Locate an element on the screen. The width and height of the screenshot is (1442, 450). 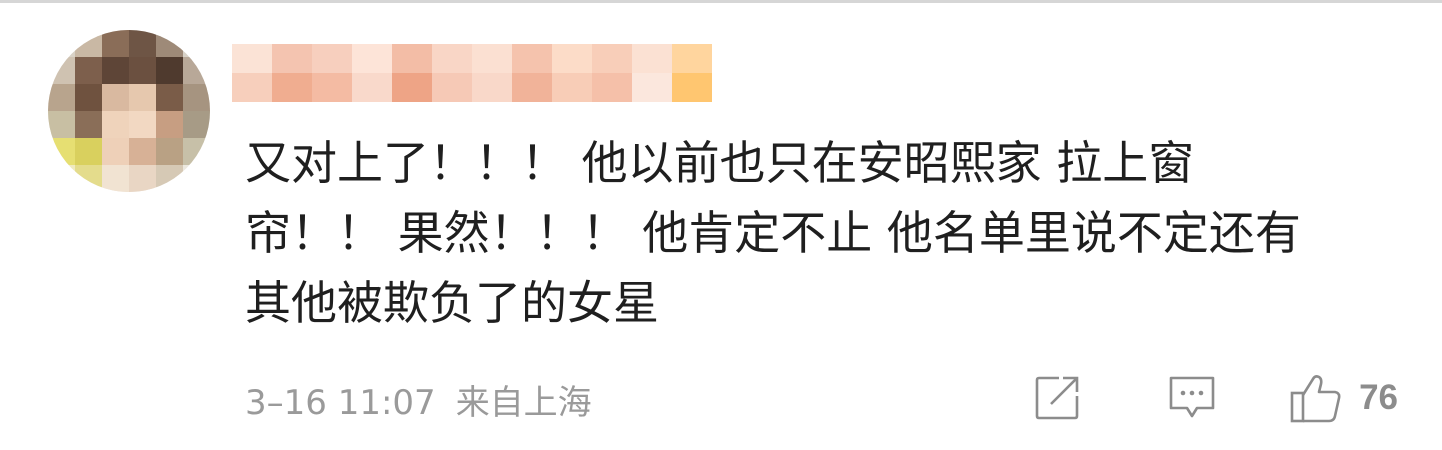
username-censored is located at coordinates (472, 73).